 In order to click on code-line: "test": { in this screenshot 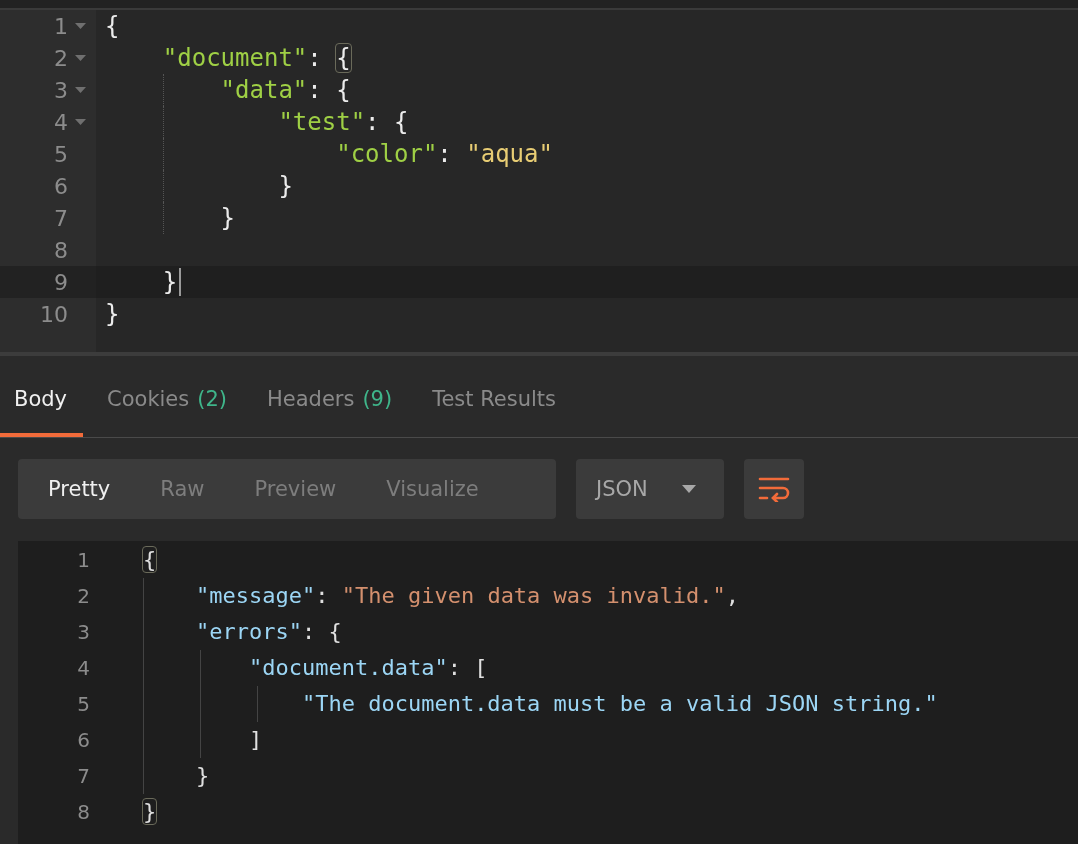, I will do `click(343, 122)`.